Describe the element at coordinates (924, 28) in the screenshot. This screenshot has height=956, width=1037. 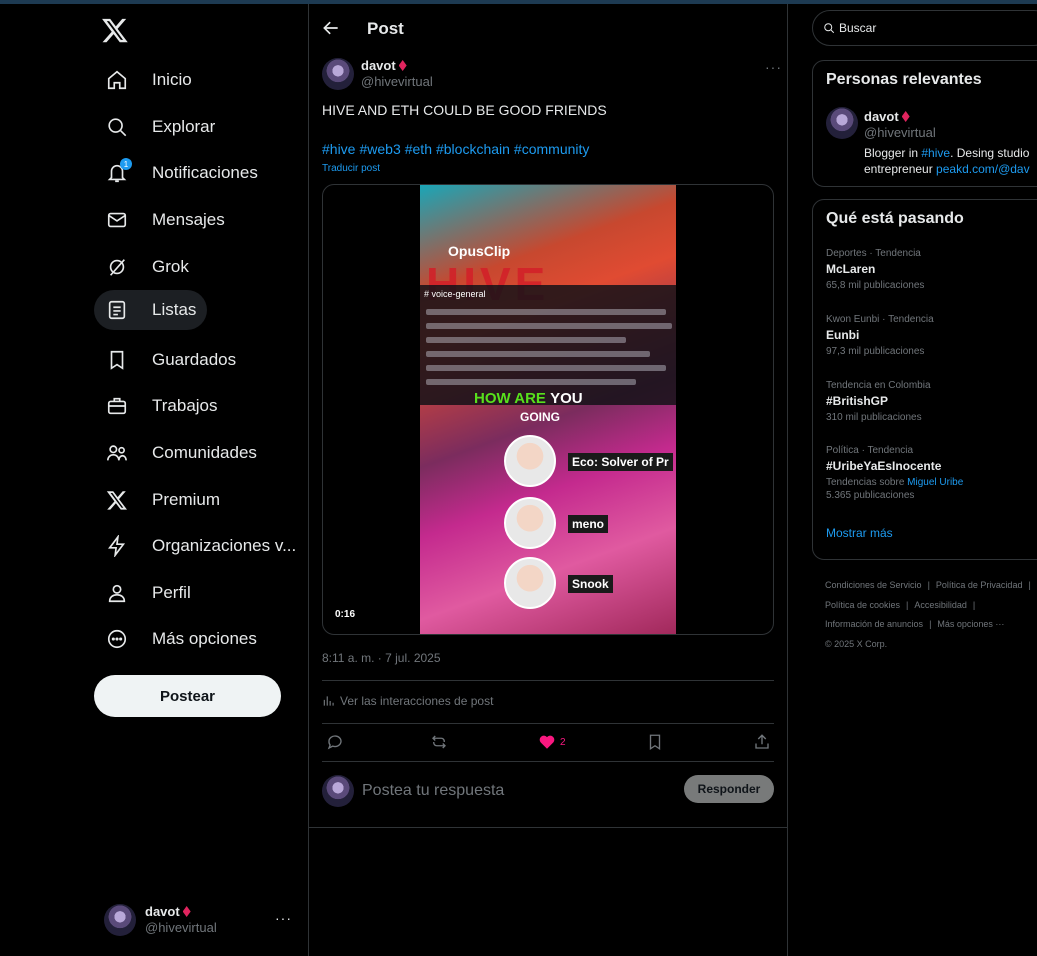
I see `search-input: Buscar` at that location.